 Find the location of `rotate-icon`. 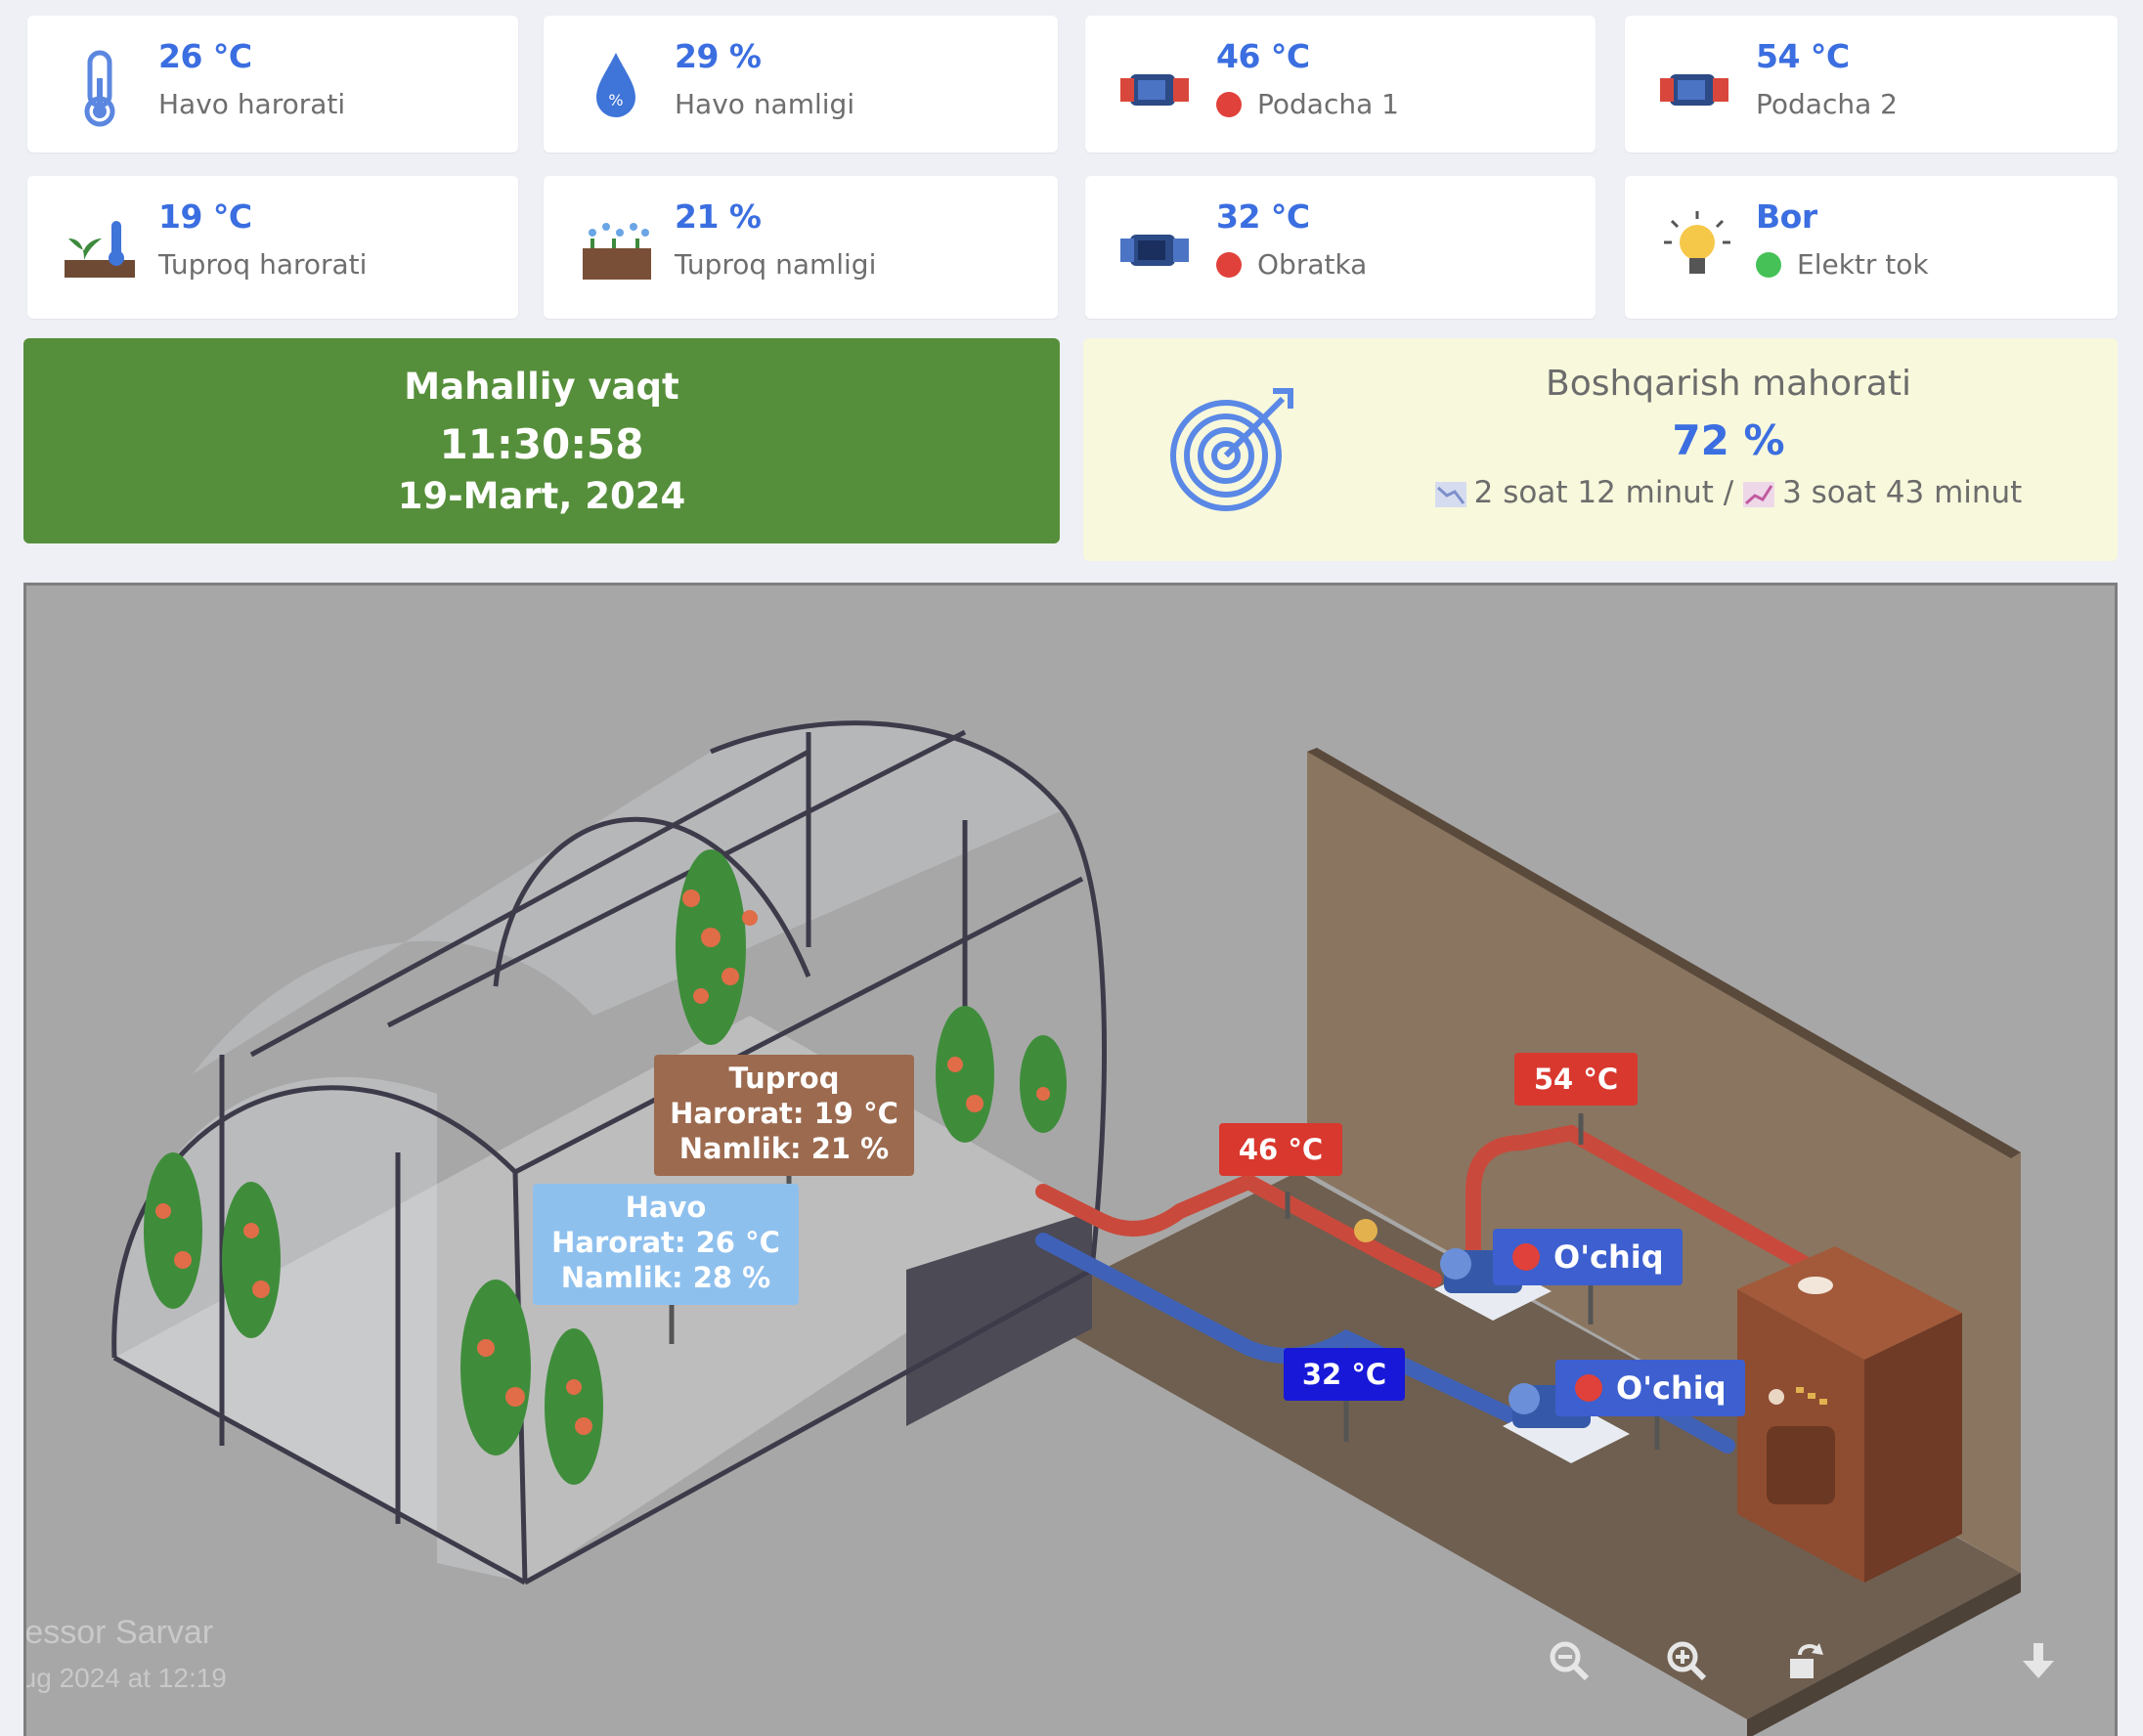

rotate-icon is located at coordinates (1807, 1661).